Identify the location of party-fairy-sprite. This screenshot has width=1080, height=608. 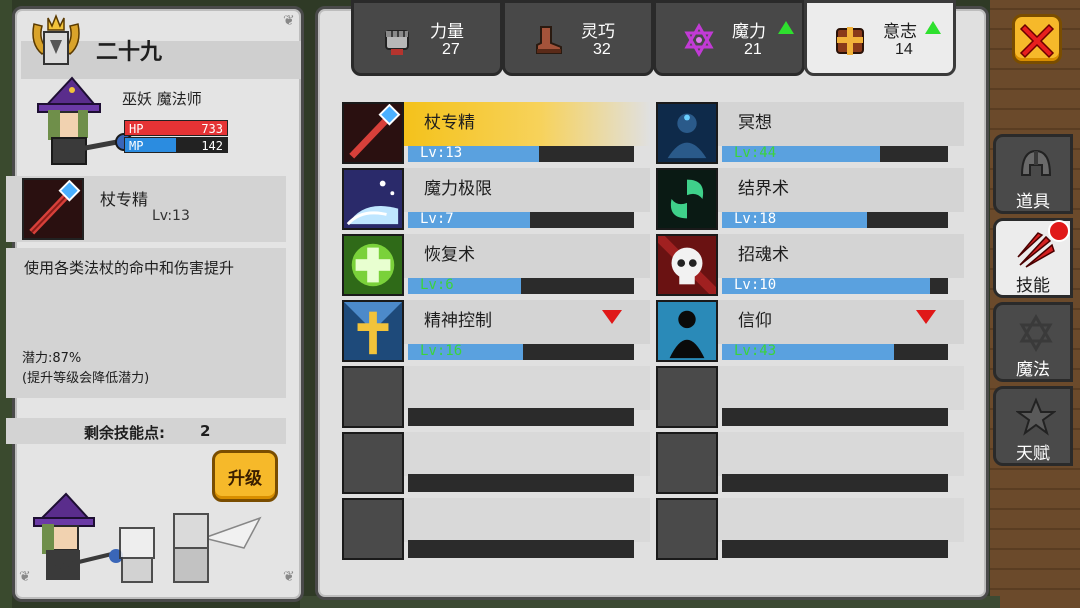
(217, 548).